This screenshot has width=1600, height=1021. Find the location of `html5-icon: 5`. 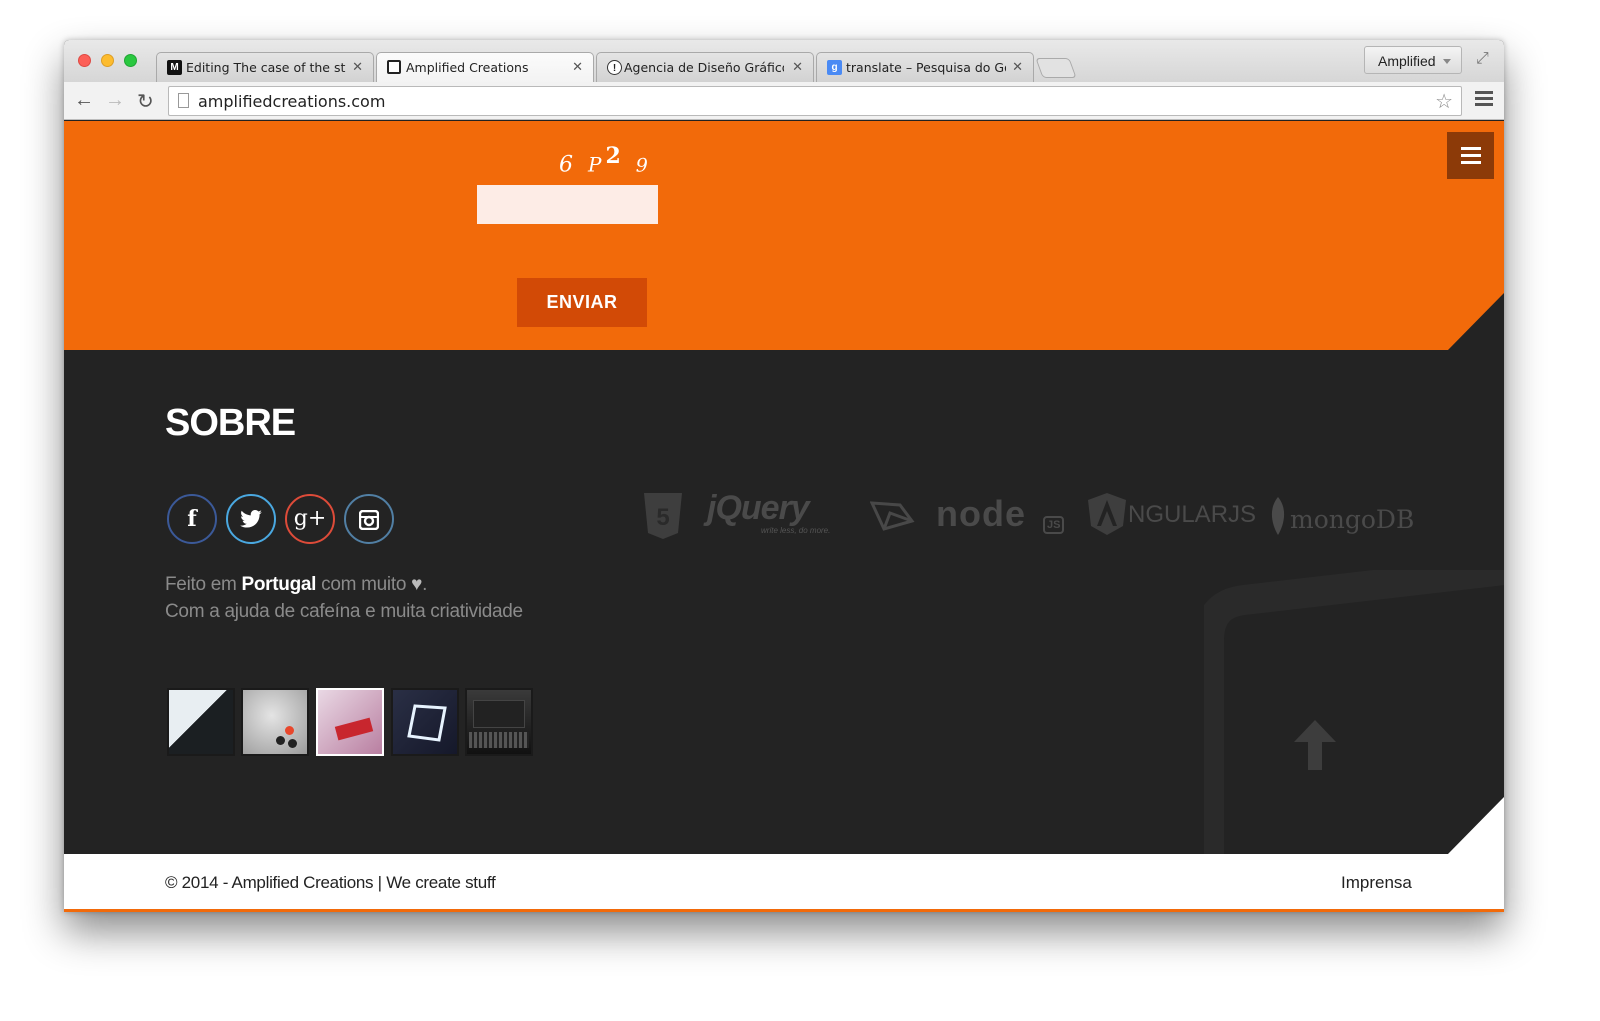

html5-icon: 5 is located at coordinates (663, 516).